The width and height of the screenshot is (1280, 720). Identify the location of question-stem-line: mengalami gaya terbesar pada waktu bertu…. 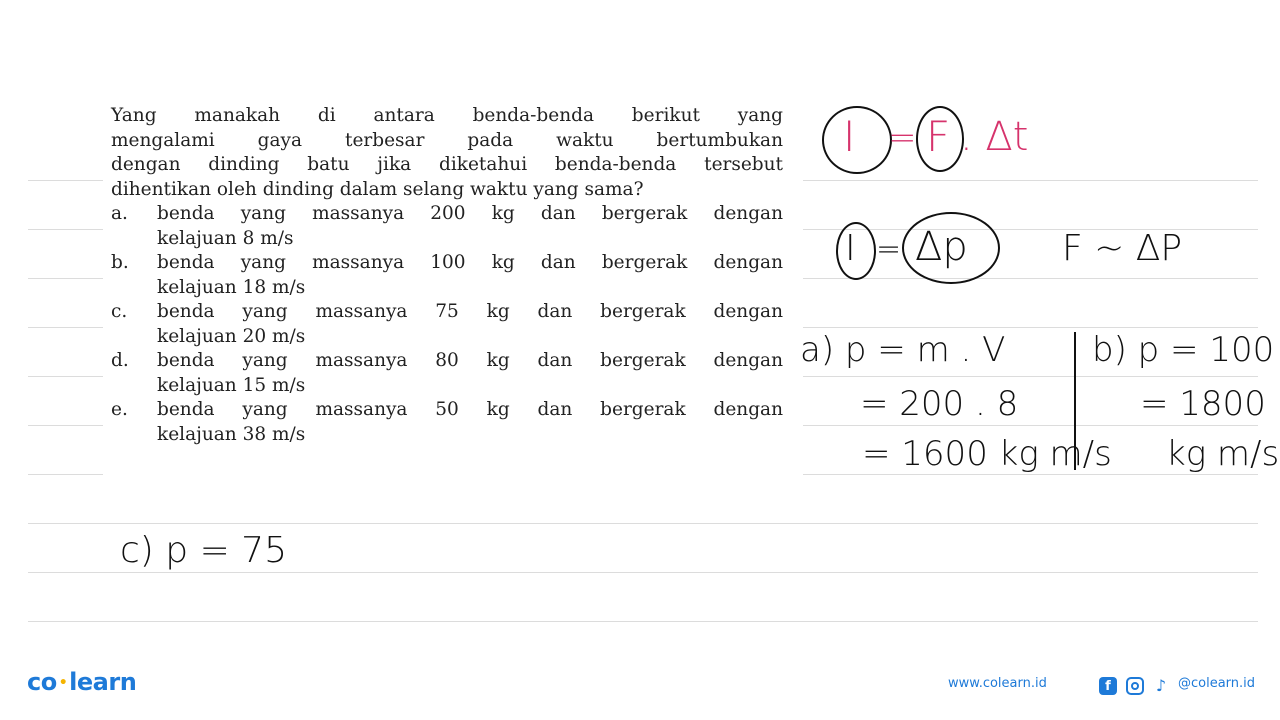
(447, 140).